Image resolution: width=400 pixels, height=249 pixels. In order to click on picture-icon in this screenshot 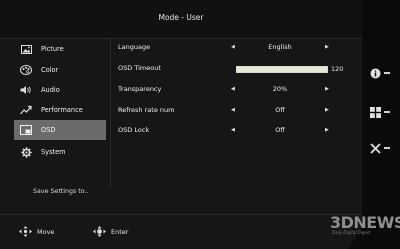, I will do `click(26, 49)`.